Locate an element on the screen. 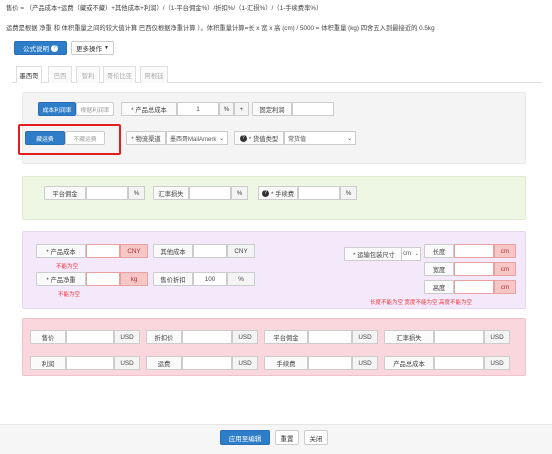 The height and width of the screenshot is (454, 552). logistics-channel-select: 墨西哥MailAmerk ⌄ is located at coordinates (197, 138).